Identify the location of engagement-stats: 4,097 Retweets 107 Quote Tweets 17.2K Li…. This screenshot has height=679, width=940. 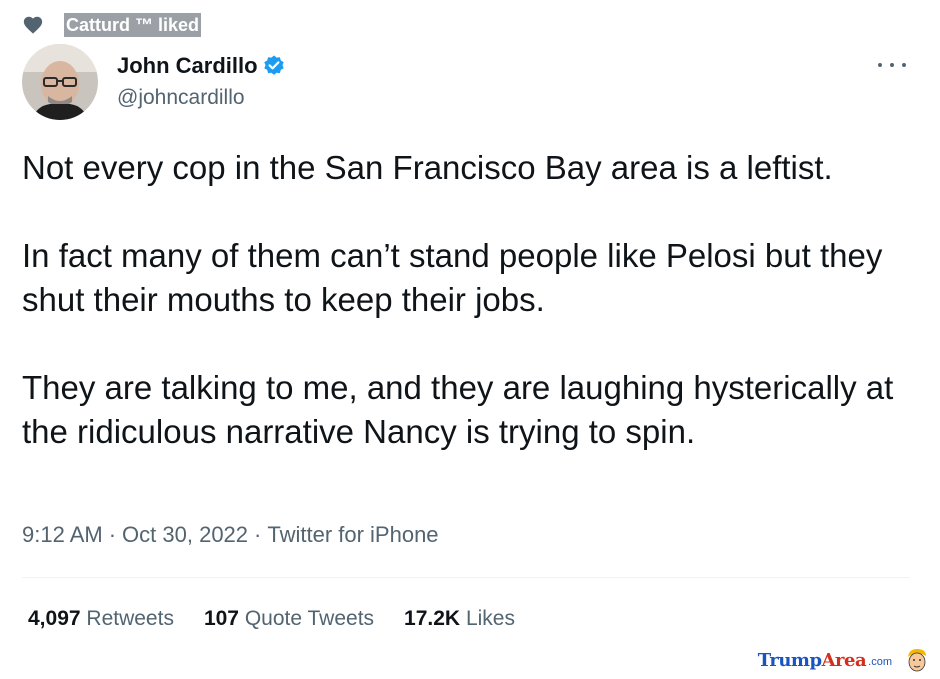
(286, 619).